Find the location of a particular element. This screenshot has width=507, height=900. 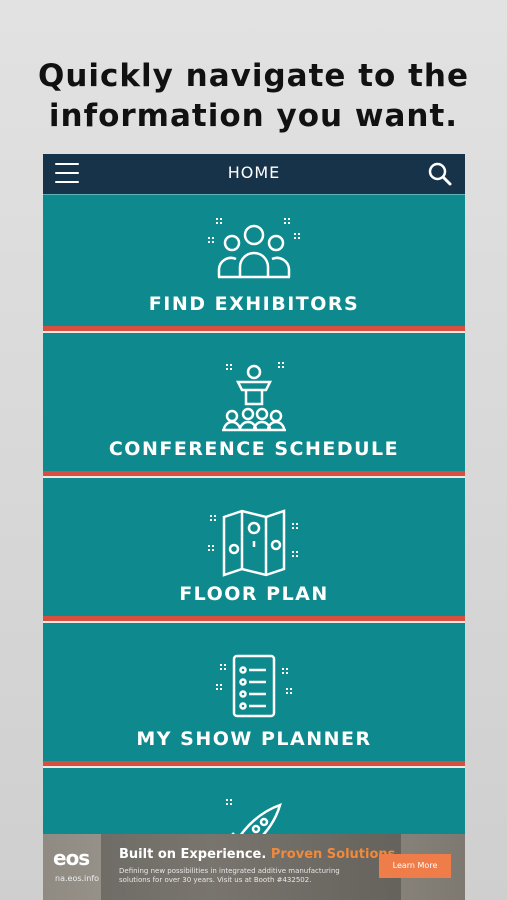

page-title: HOME is located at coordinates (254, 172).